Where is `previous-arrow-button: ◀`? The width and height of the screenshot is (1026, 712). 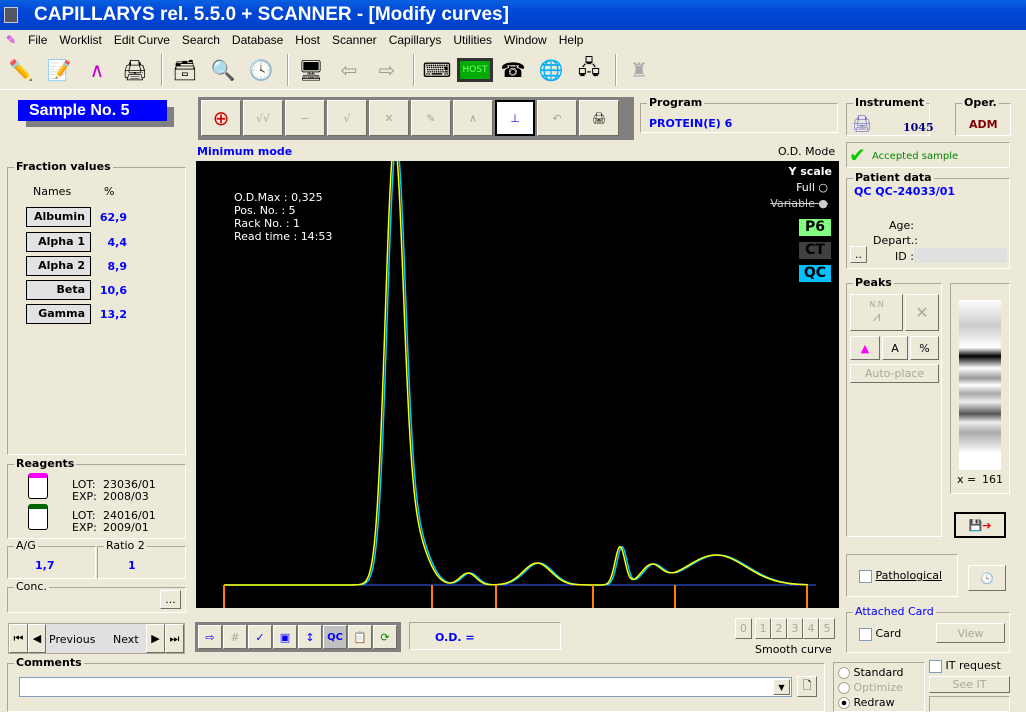
previous-arrow-button: ◀ is located at coordinates (37, 638).